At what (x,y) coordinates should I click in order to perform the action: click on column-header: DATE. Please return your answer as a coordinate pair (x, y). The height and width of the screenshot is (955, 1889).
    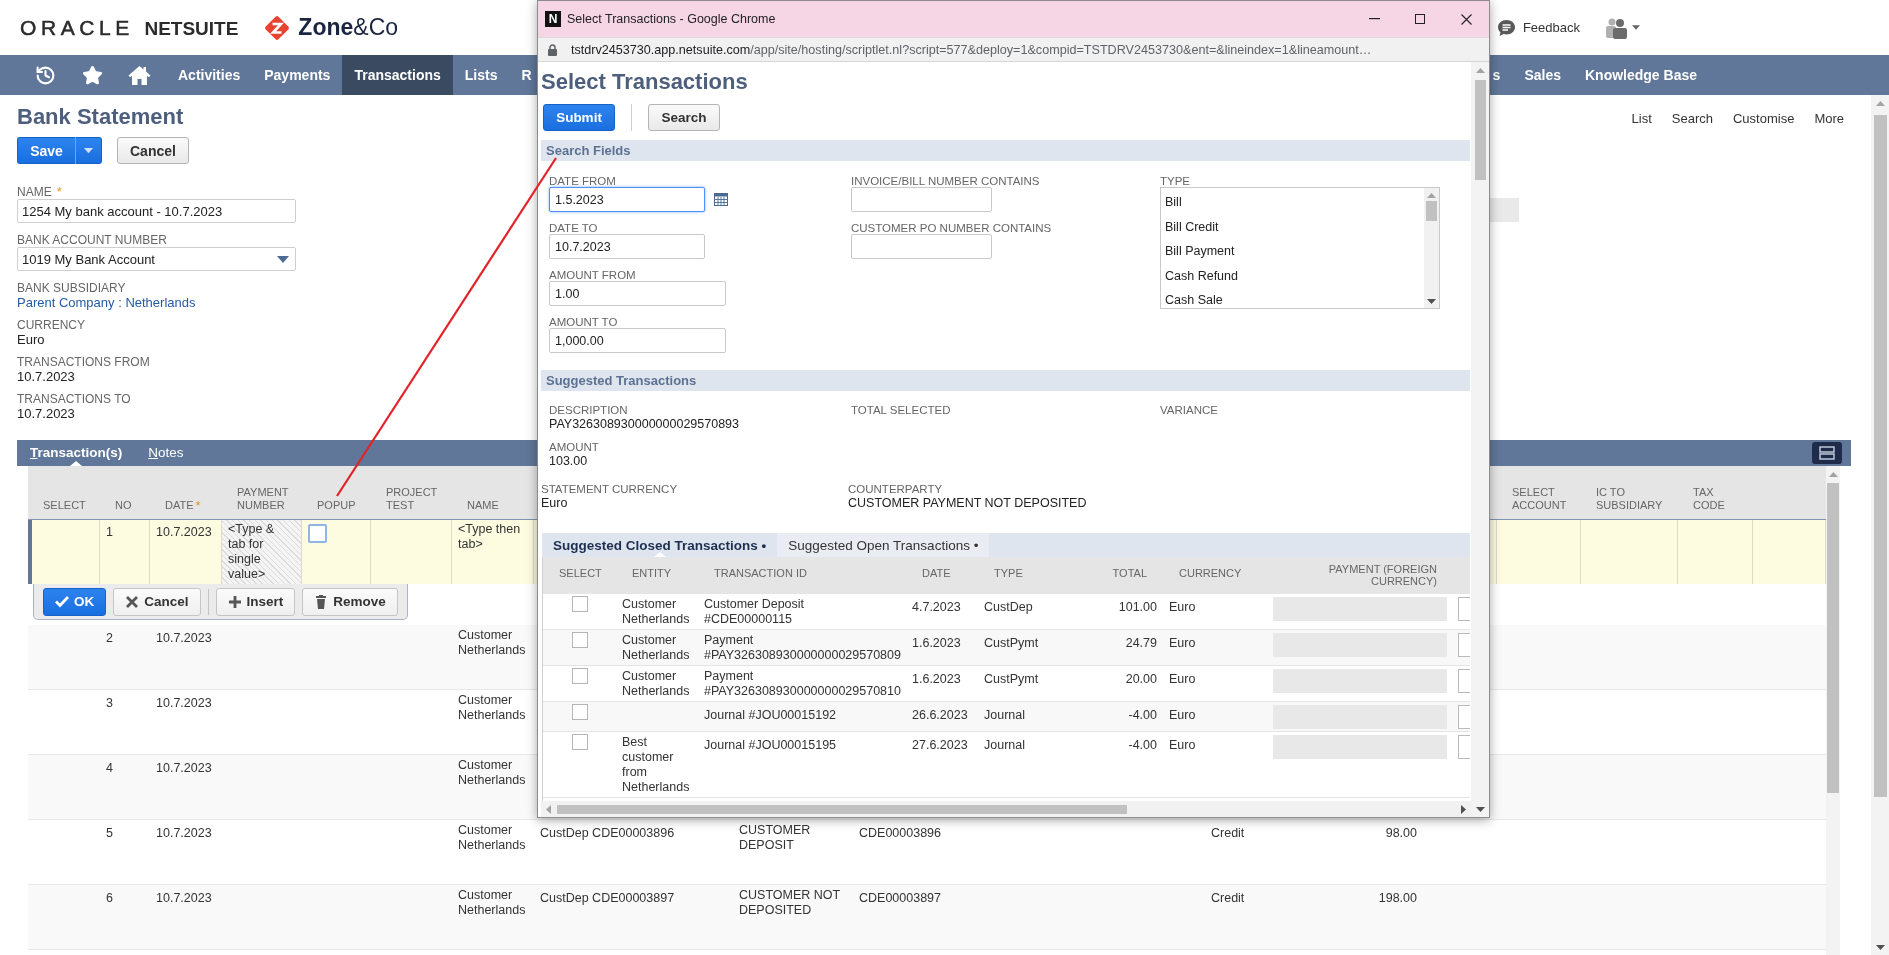
    Looking at the image, I should click on (936, 573).